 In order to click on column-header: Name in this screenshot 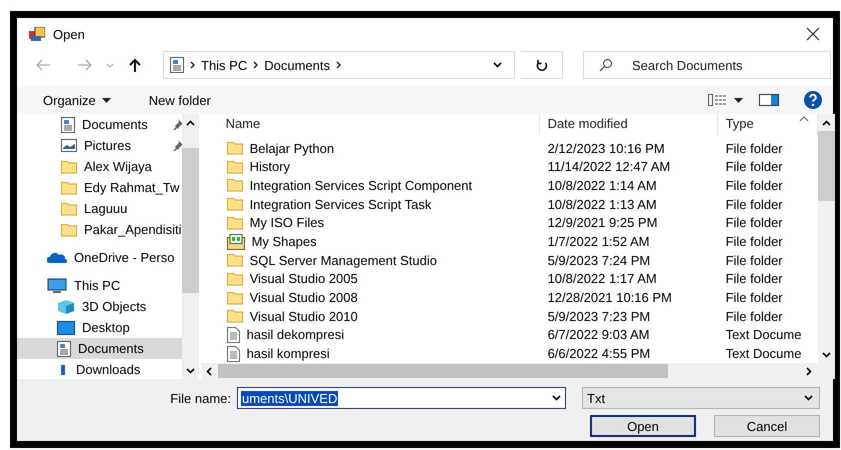, I will do `click(370, 124)`.